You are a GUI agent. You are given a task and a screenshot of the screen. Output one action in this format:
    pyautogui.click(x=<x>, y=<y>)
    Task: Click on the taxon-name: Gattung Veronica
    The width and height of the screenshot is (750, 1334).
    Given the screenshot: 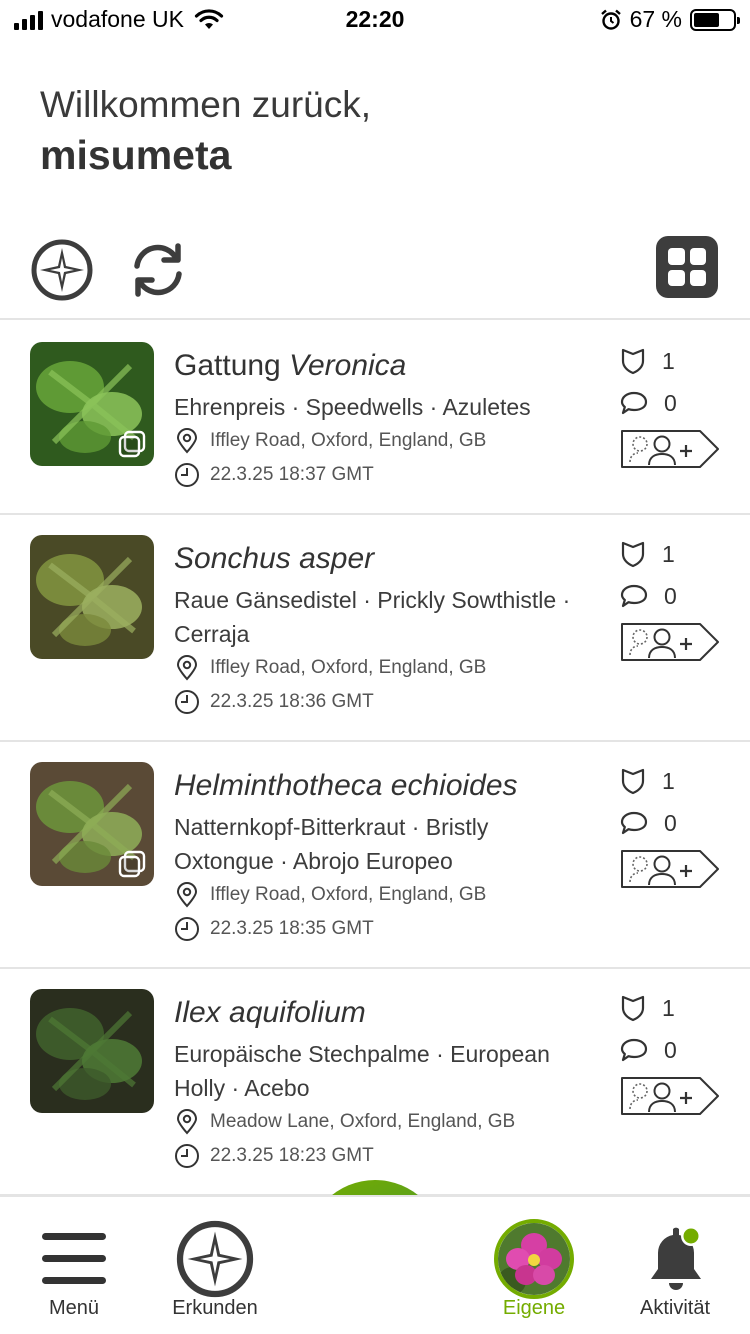 What is the action you would take?
    pyautogui.click(x=374, y=366)
    